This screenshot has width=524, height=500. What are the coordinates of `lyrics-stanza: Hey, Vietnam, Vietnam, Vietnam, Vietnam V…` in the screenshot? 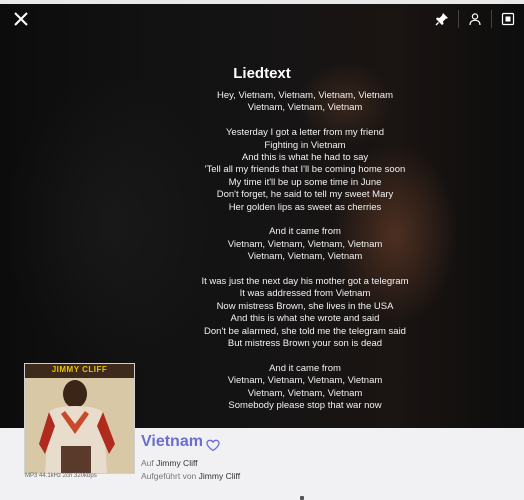 It's located at (262, 102).